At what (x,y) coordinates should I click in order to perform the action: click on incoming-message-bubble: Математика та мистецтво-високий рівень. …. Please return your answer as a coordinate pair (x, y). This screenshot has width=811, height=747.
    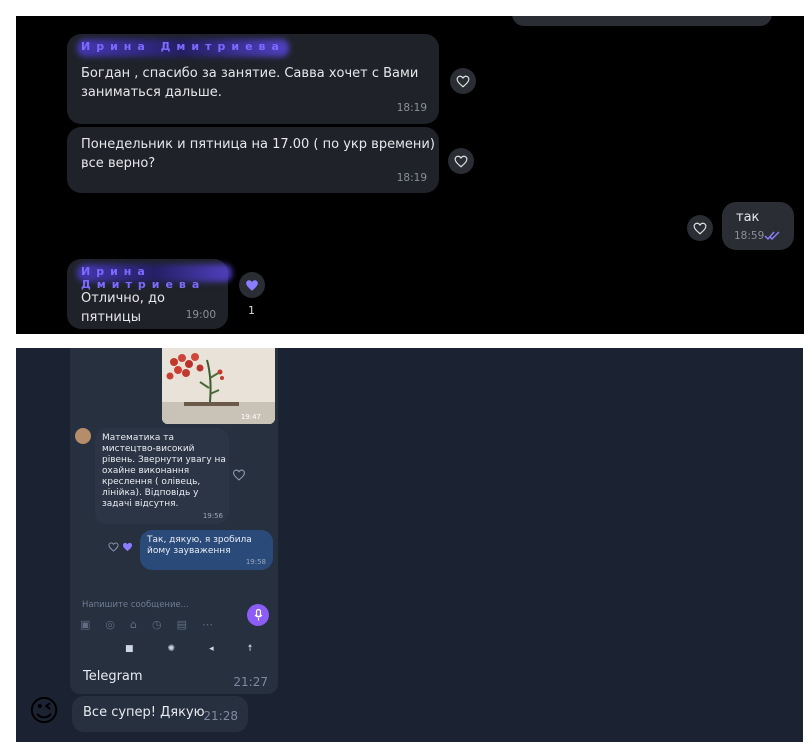
    Looking at the image, I should click on (162, 476).